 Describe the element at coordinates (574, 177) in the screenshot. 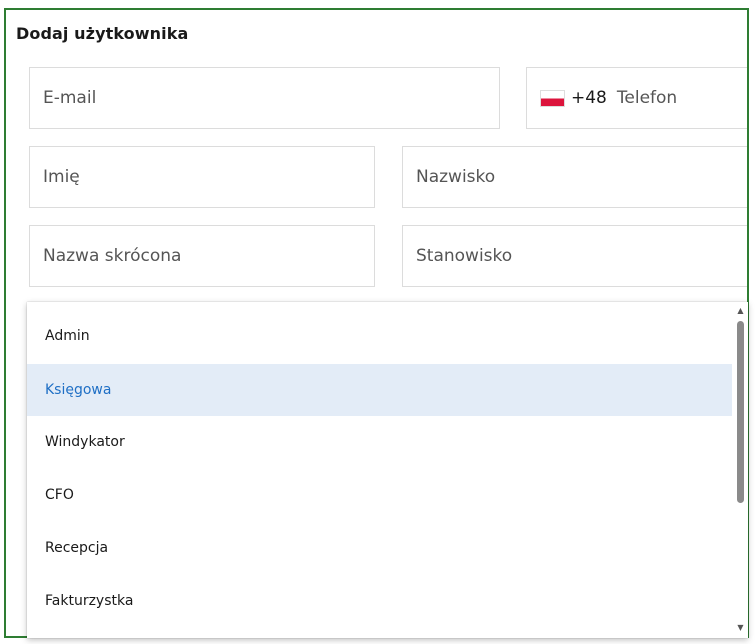

I see `last-name-field: Nazwisko` at that location.